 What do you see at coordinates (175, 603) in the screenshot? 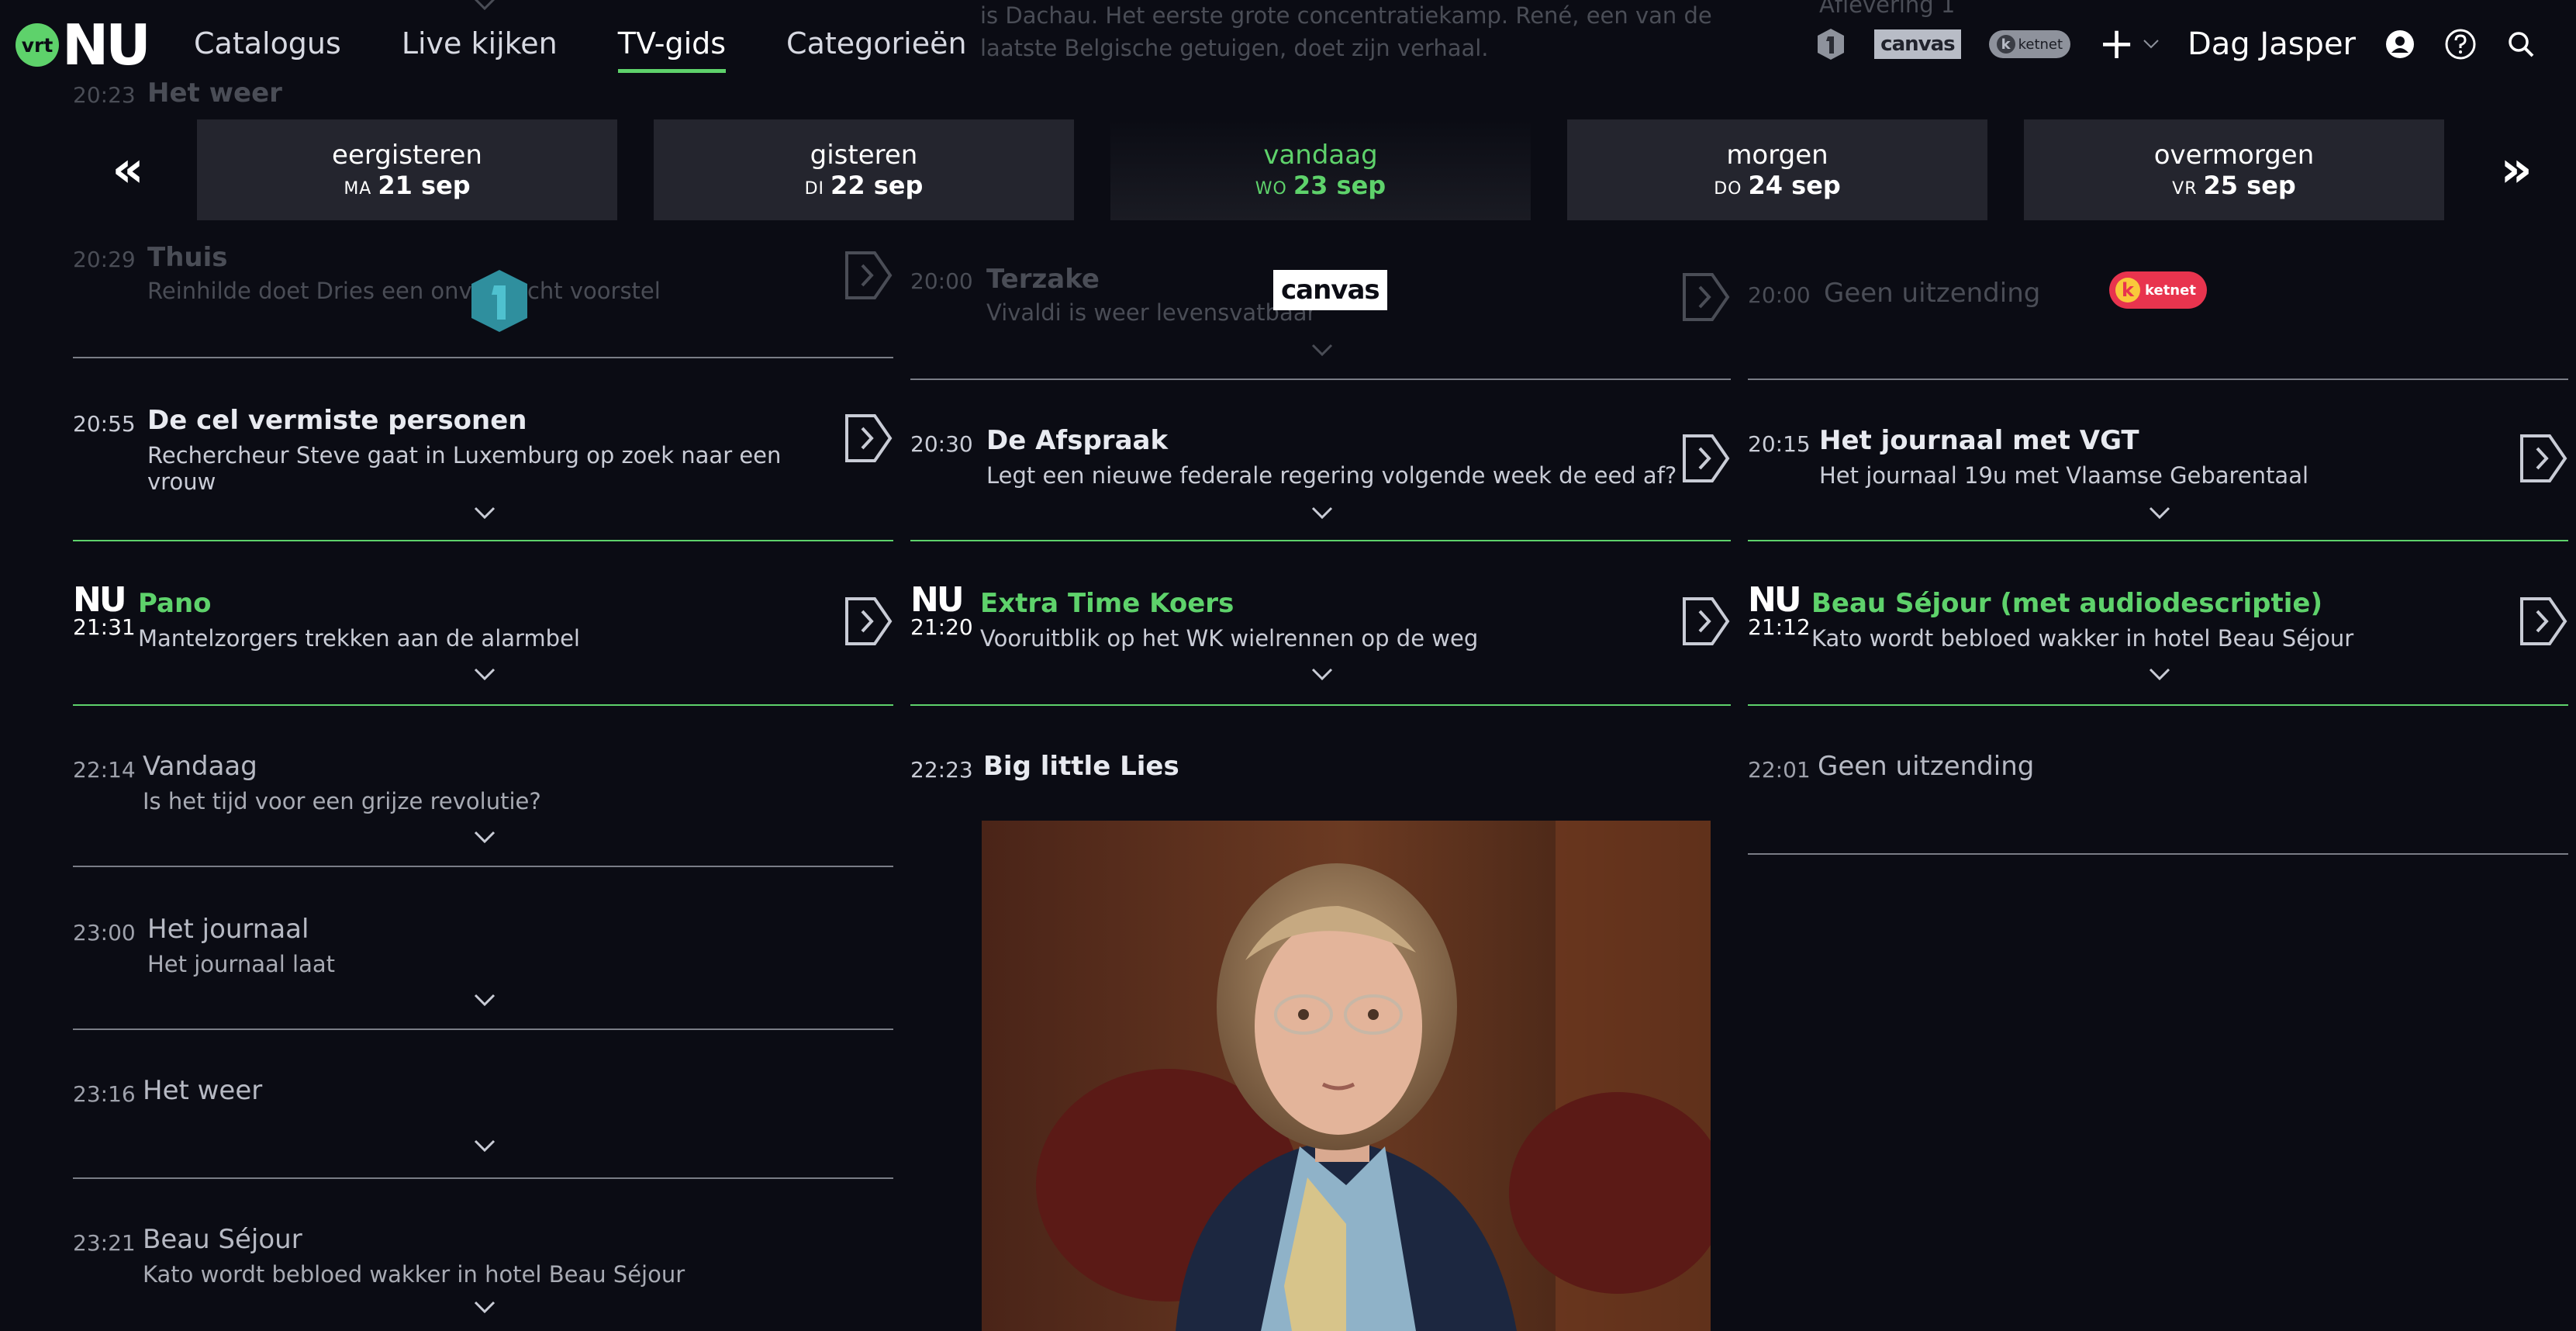
I see `program-title: Pano` at bounding box center [175, 603].